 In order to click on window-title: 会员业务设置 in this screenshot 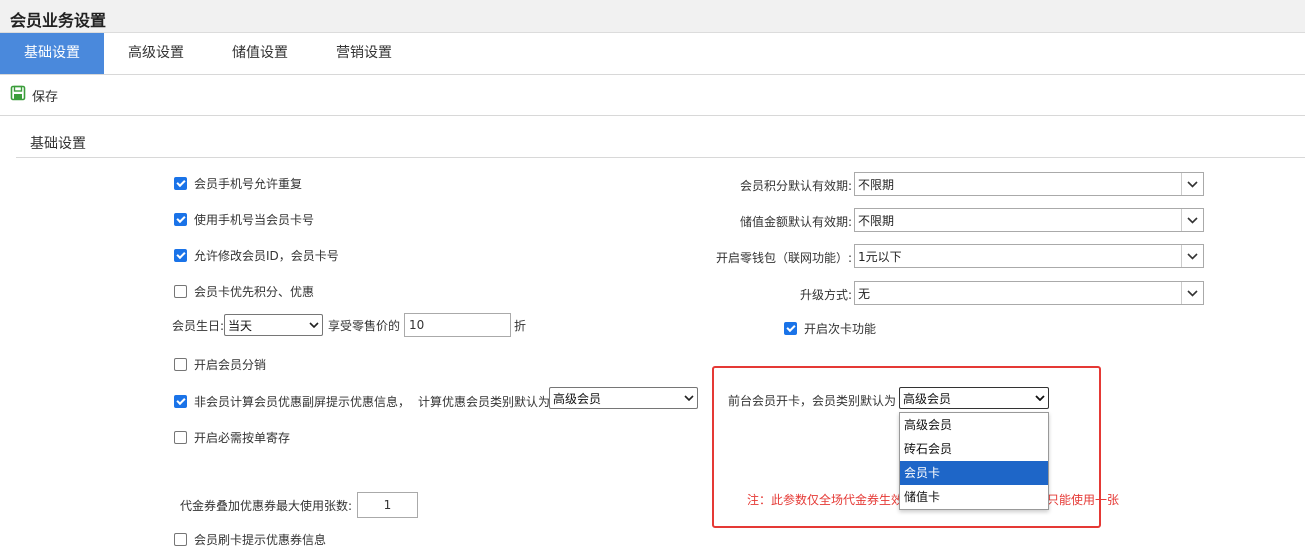, I will do `click(58, 20)`.